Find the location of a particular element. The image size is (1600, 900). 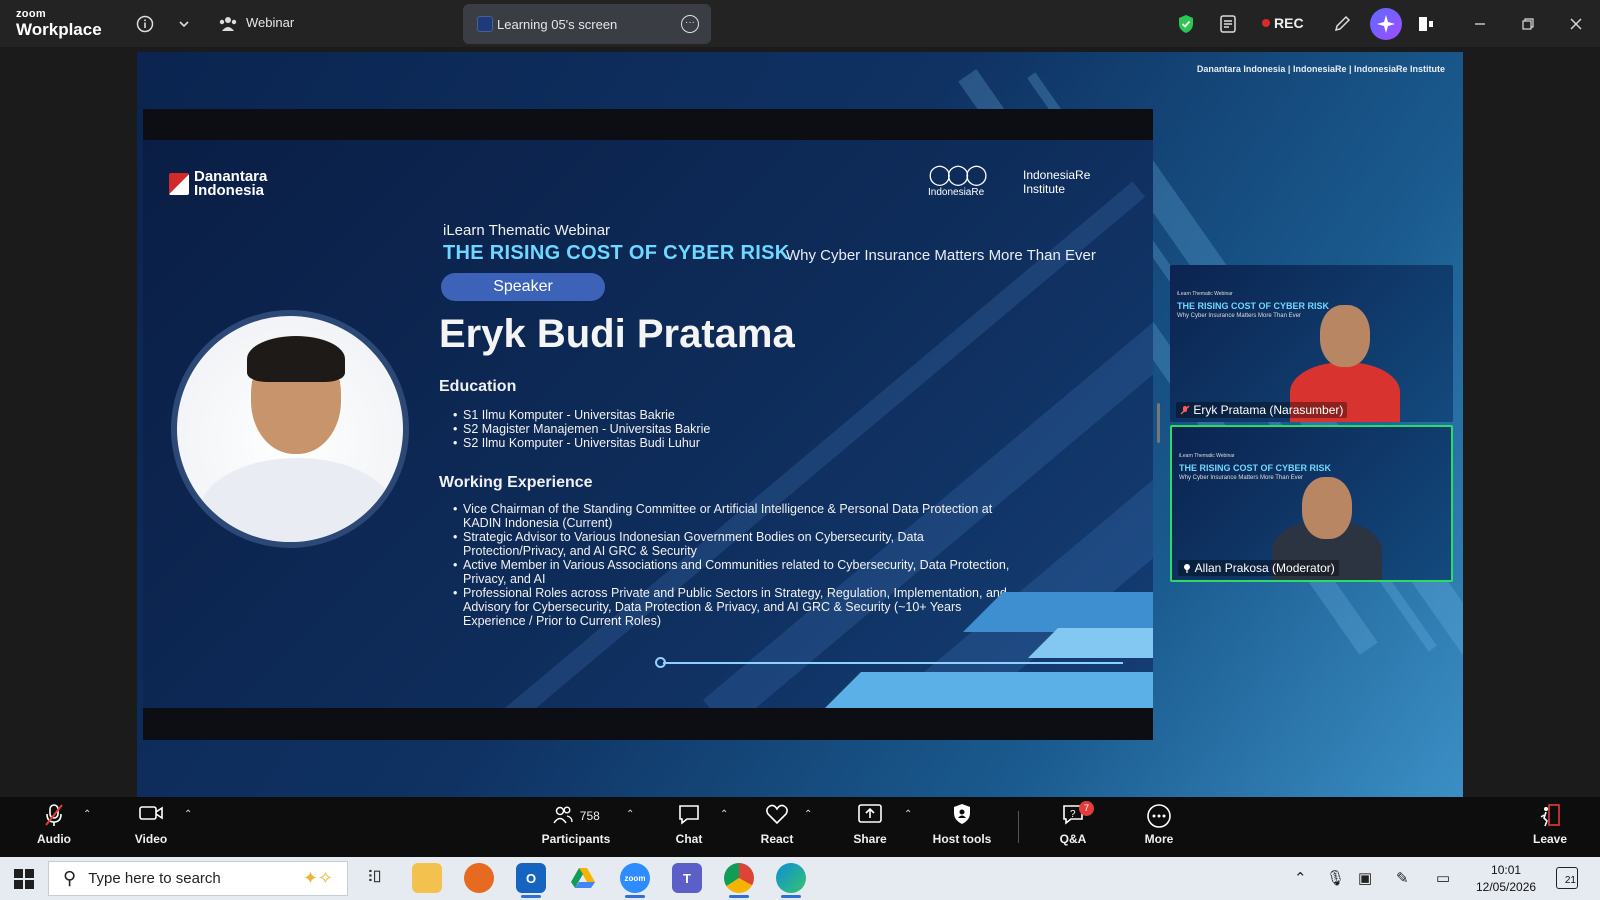

annotate-pen-icon is located at coordinates (1342, 24).